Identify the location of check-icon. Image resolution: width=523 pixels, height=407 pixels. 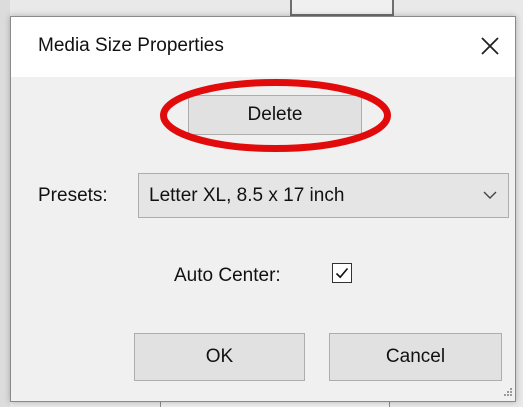
(342, 273).